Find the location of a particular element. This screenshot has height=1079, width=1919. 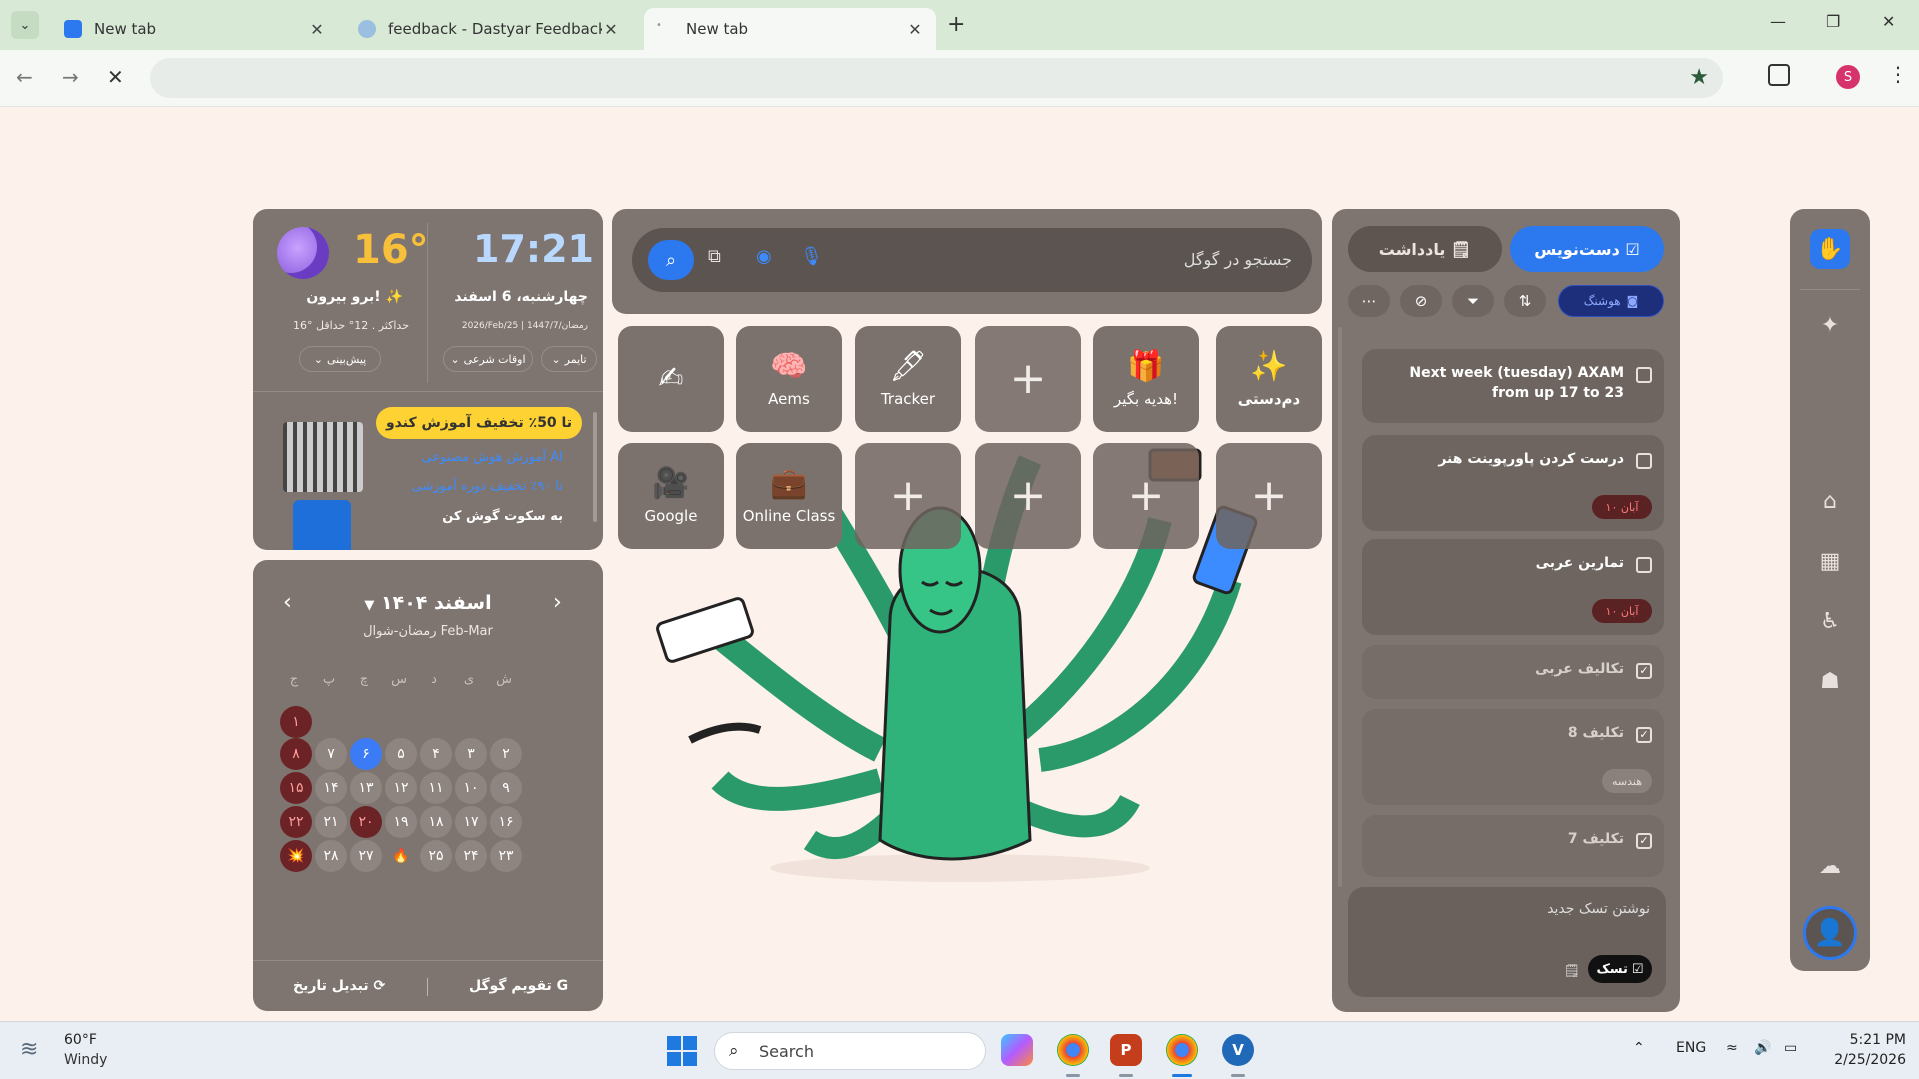

taskbar-condition: Windy is located at coordinates (85, 1060).